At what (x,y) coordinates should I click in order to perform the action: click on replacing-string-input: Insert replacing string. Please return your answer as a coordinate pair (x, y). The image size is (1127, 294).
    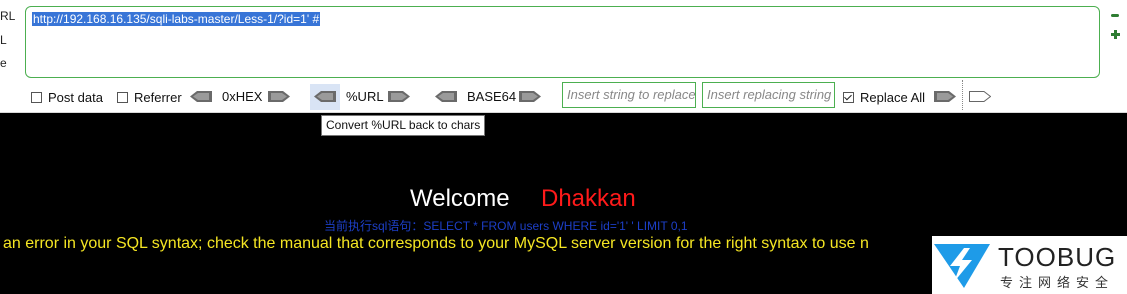
    Looking at the image, I should click on (768, 95).